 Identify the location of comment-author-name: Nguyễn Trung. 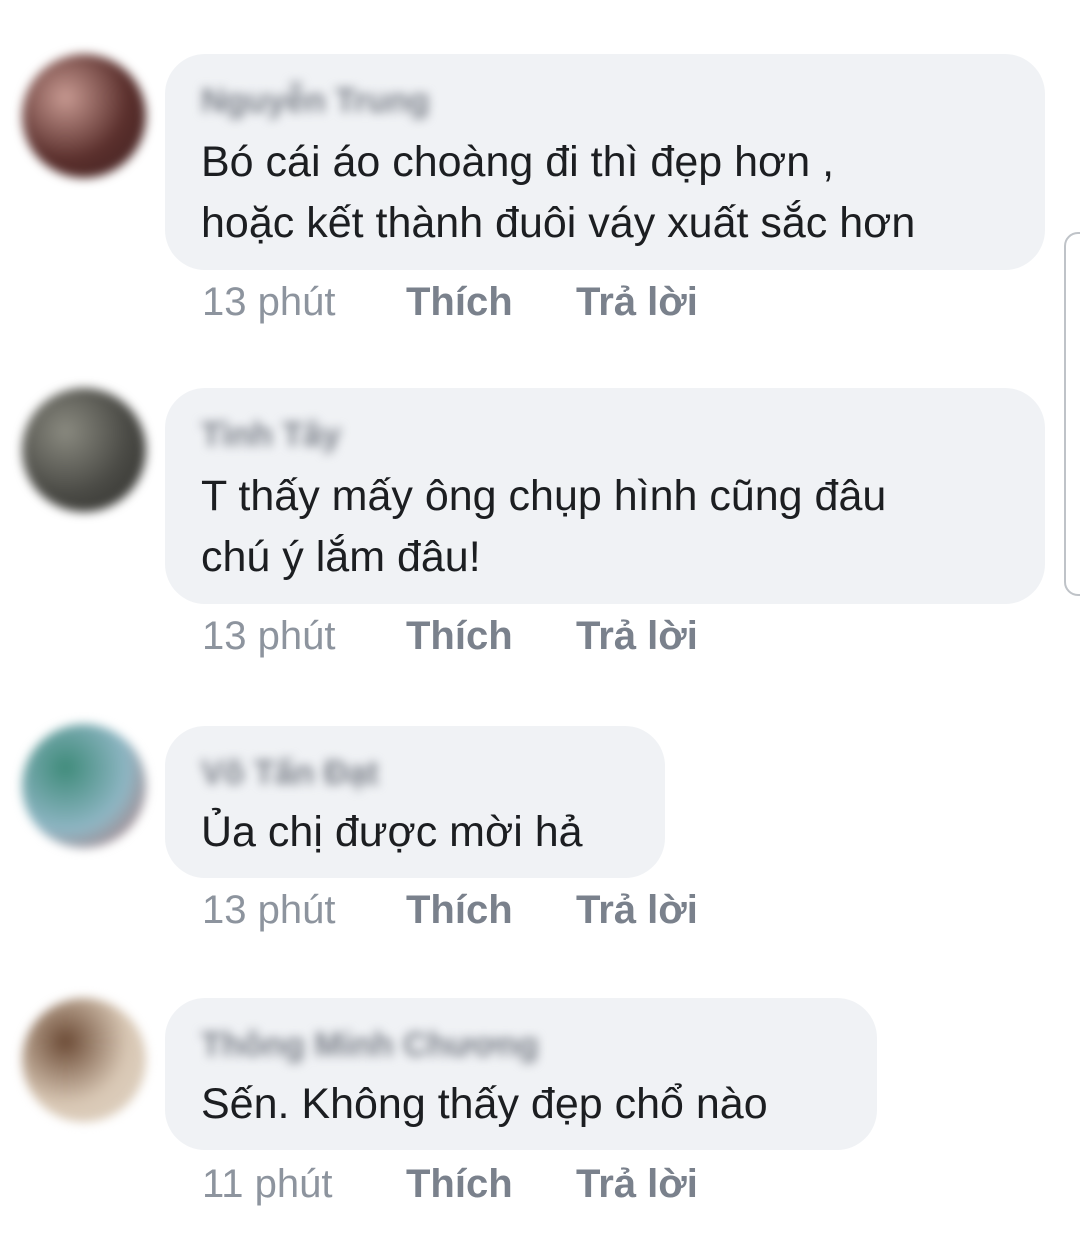
(315, 101).